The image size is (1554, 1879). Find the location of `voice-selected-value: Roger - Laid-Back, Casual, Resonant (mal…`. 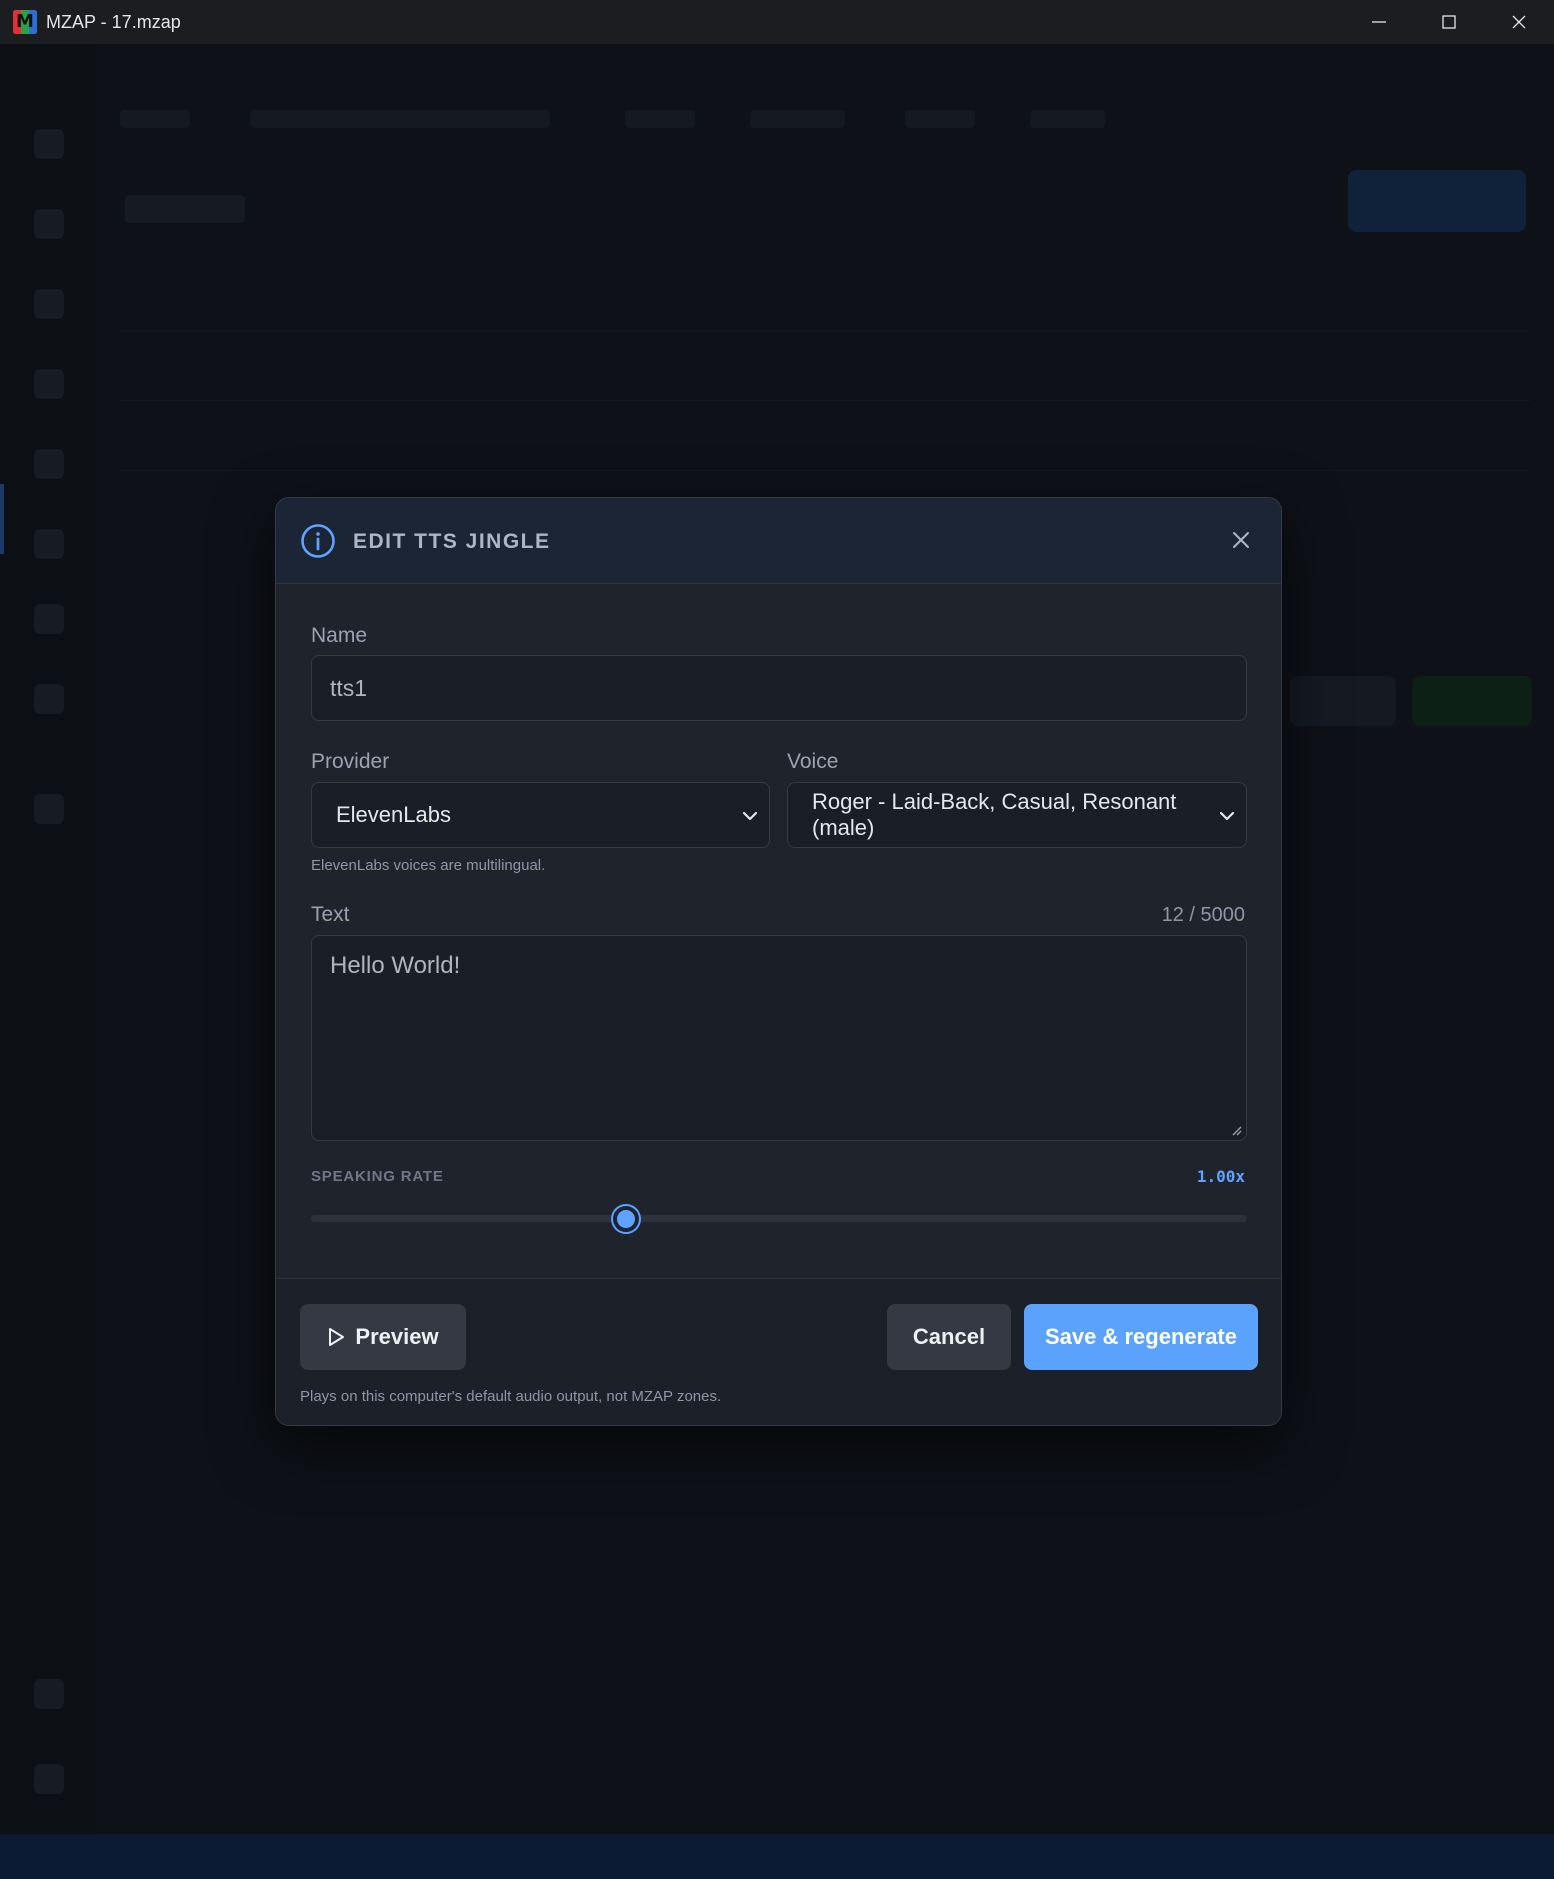

voice-selected-value: Roger - Laid-Back, Casual, Resonant (mal… is located at coordinates (994, 814).